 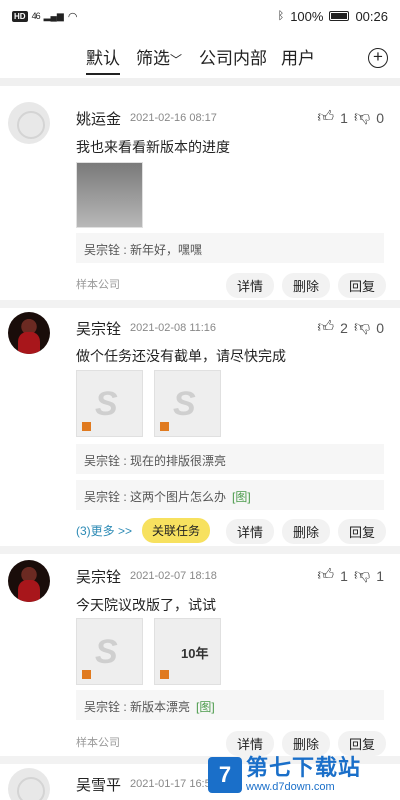 What do you see at coordinates (170, 784) in the screenshot?
I see `post-time: 2021-01-17 16:5` at bounding box center [170, 784].